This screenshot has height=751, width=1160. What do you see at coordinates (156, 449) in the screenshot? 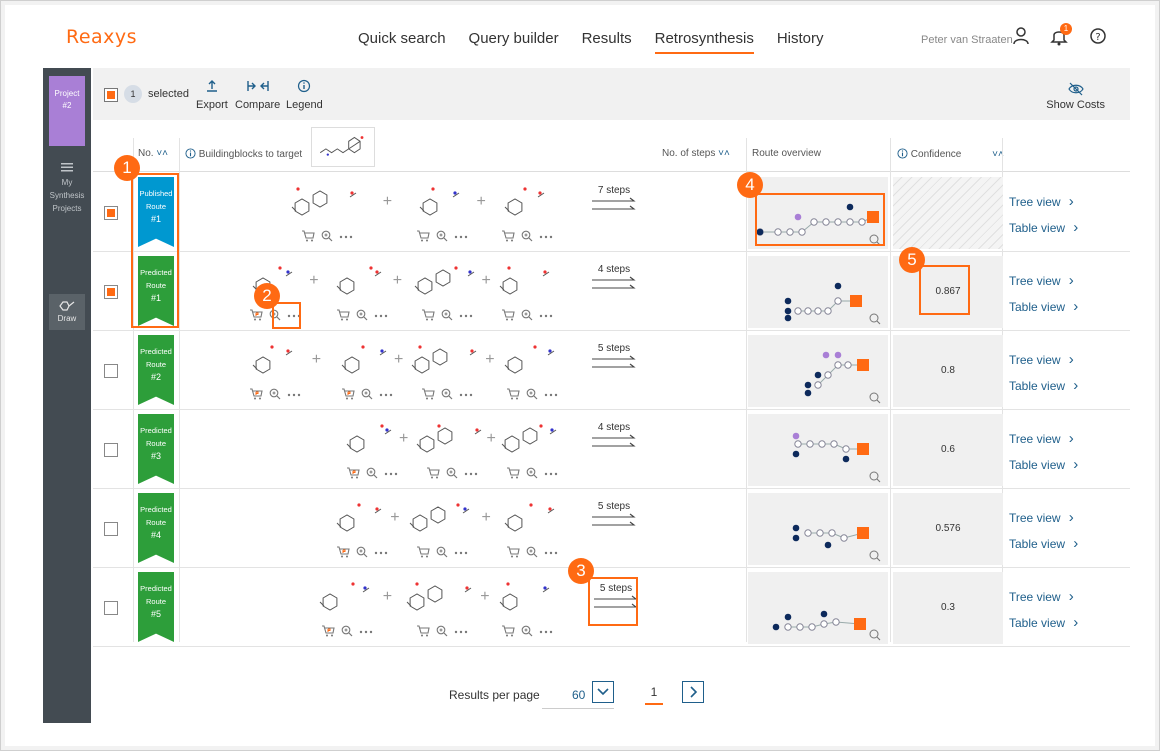
I see `route-flag: Predicted Route #3` at bounding box center [156, 449].